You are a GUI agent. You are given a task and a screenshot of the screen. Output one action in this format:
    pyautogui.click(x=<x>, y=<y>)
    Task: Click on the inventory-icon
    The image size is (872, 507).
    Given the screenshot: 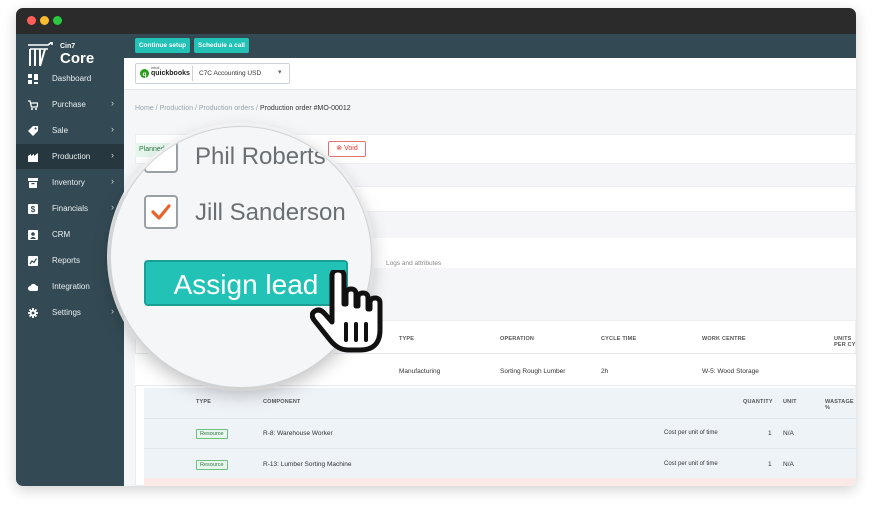 What is the action you would take?
    pyautogui.click(x=33, y=183)
    